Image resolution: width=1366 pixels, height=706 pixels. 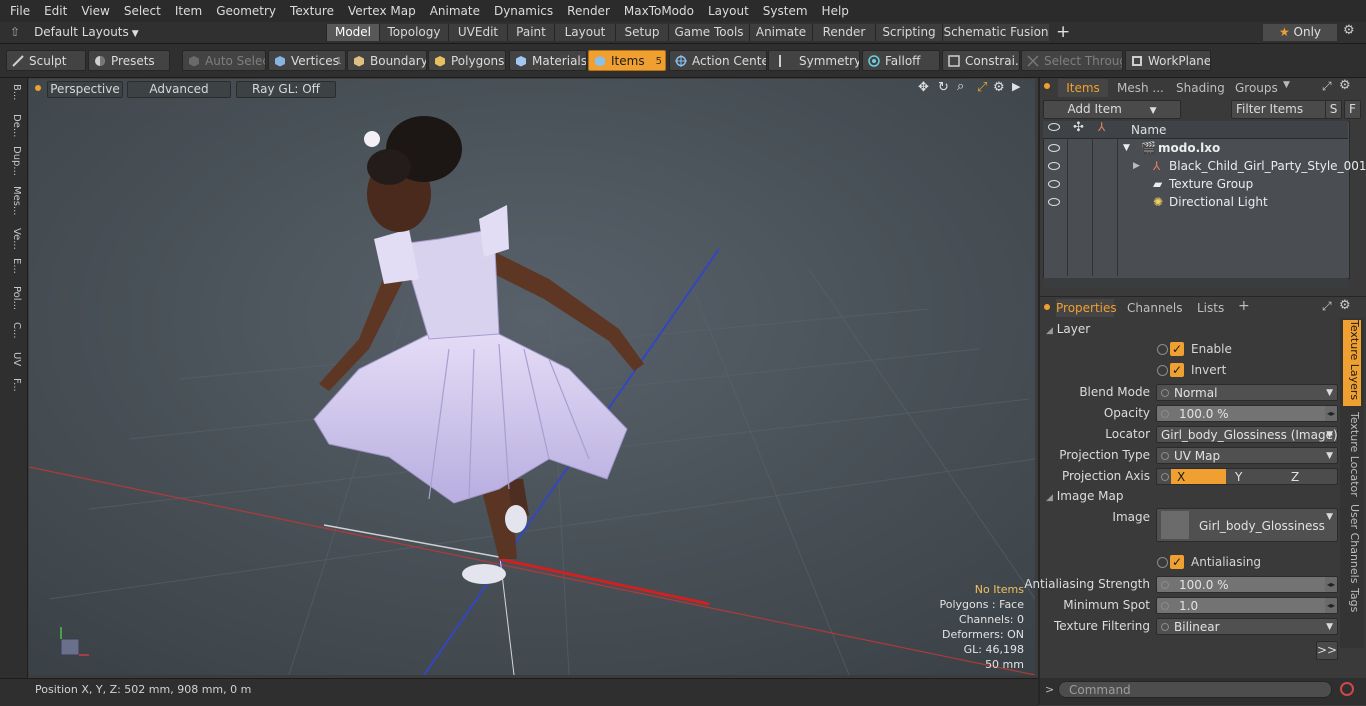 I want to click on falloff-button: Falloff, so click(x=901, y=60).